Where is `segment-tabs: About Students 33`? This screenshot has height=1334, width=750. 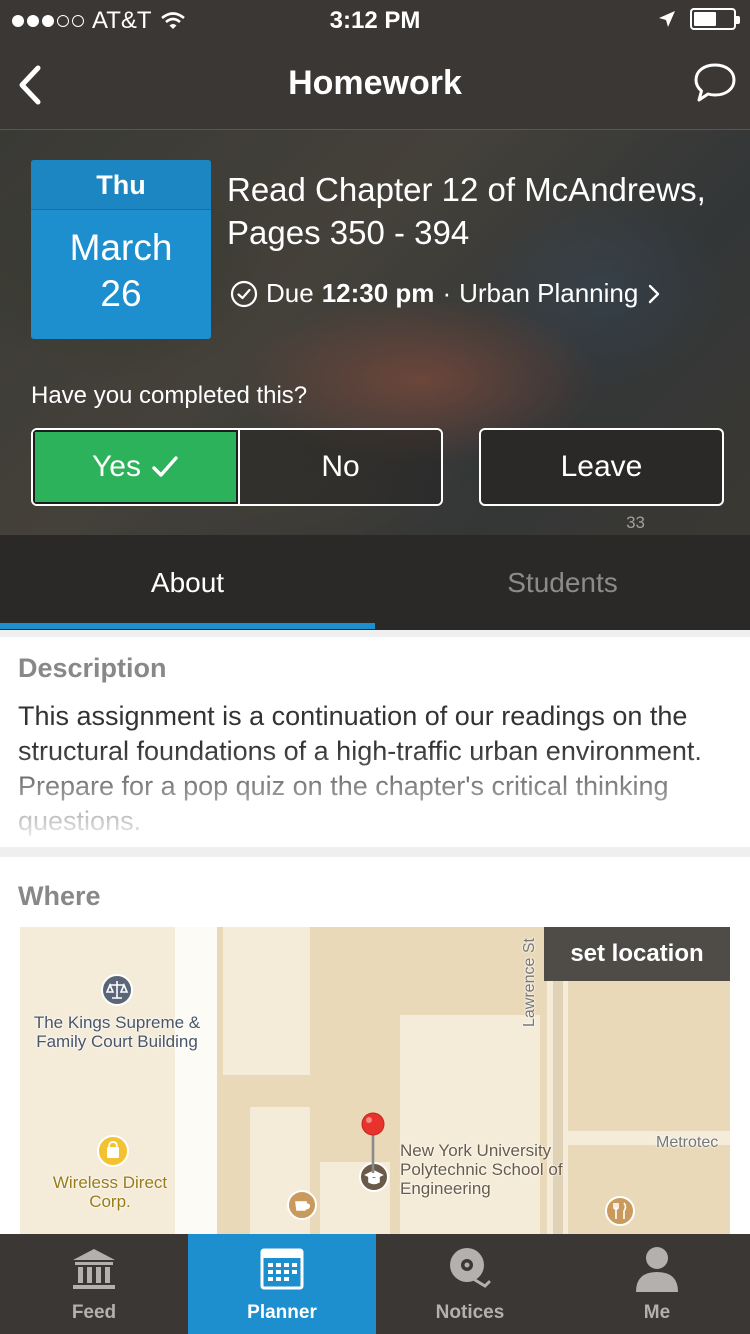
segment-tabs: About Students 33 is located at coordinates (375, 571).